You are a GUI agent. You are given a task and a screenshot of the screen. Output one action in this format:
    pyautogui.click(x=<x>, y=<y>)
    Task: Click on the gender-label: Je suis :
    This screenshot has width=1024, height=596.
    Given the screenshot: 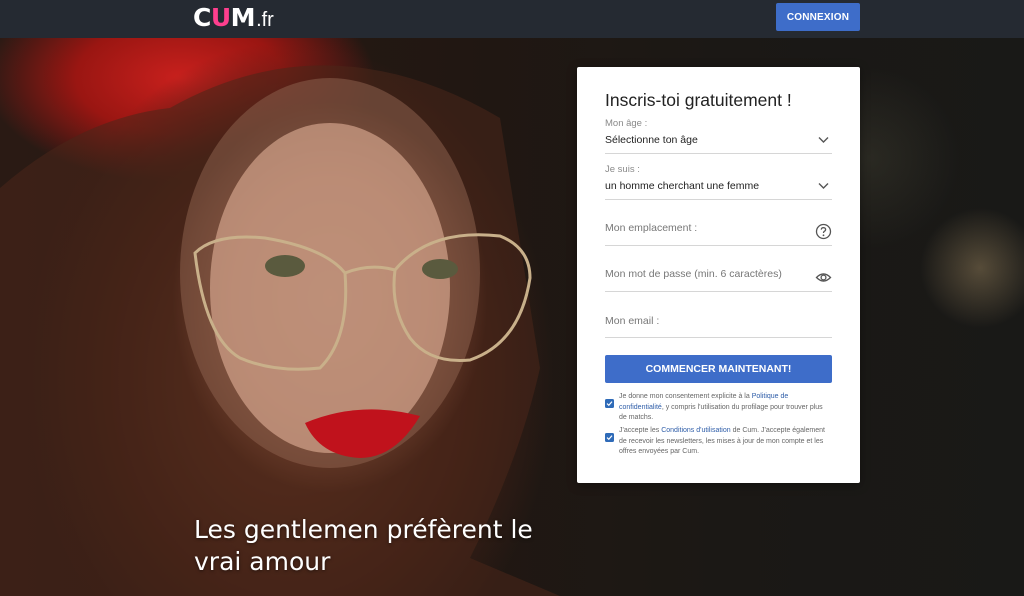 What is the action you would take?
    pyautogui.click(x=622, y=169)
    